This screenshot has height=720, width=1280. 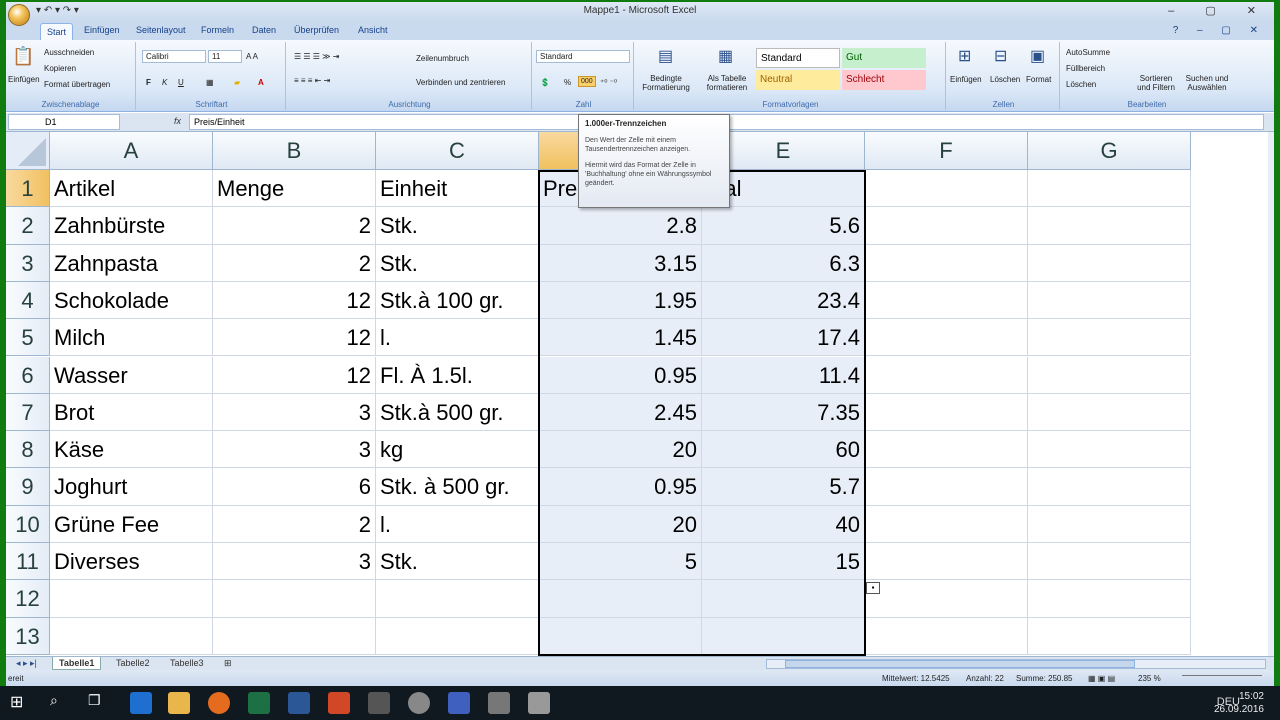 I want to click on grow-font-icon: A A, so click(x=252, y=56).